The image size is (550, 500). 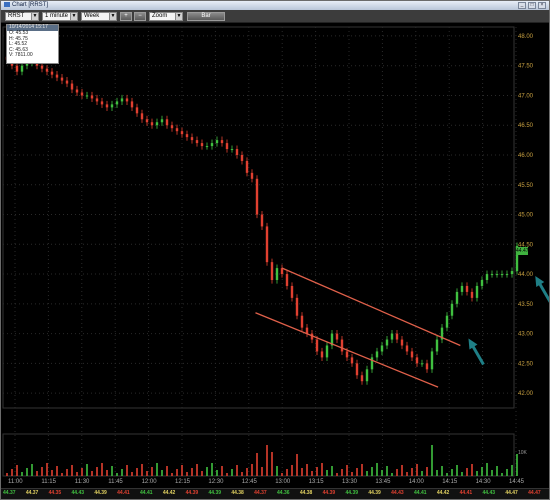 What do you see at coordinates (275, 5) in the screenshot?
I see `title-bar: Chart [RRST] _ □ ×` at bounding box center [275, 5].